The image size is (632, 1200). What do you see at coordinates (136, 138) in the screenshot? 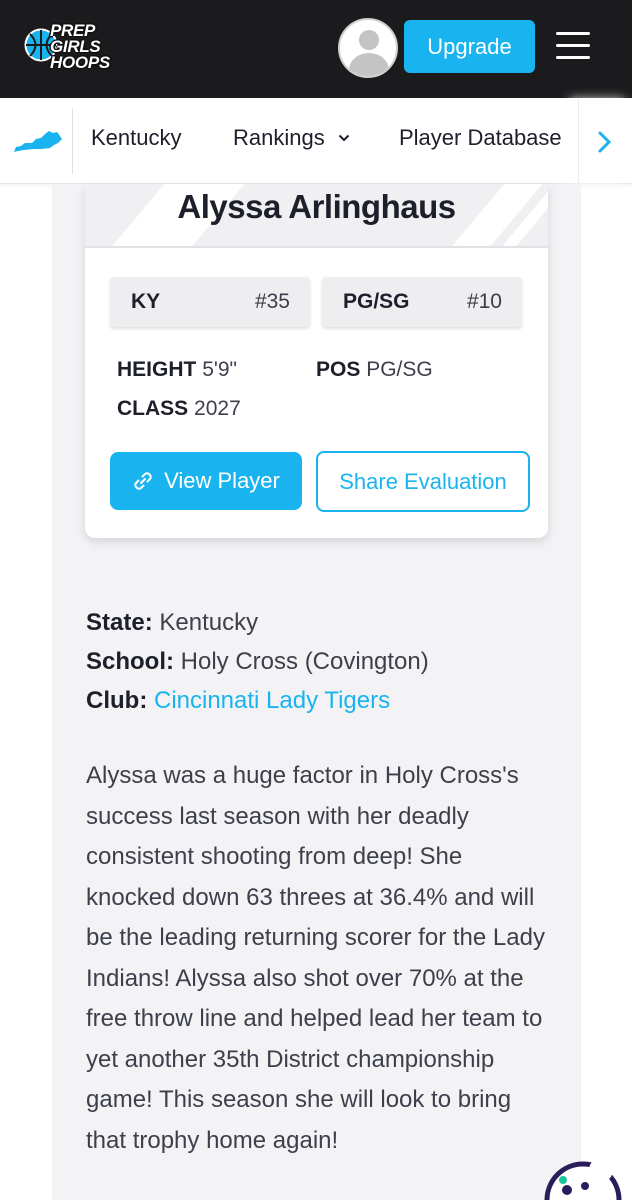
I see `nav-kentucky: Kentucky` at bounding box center [136, 138].